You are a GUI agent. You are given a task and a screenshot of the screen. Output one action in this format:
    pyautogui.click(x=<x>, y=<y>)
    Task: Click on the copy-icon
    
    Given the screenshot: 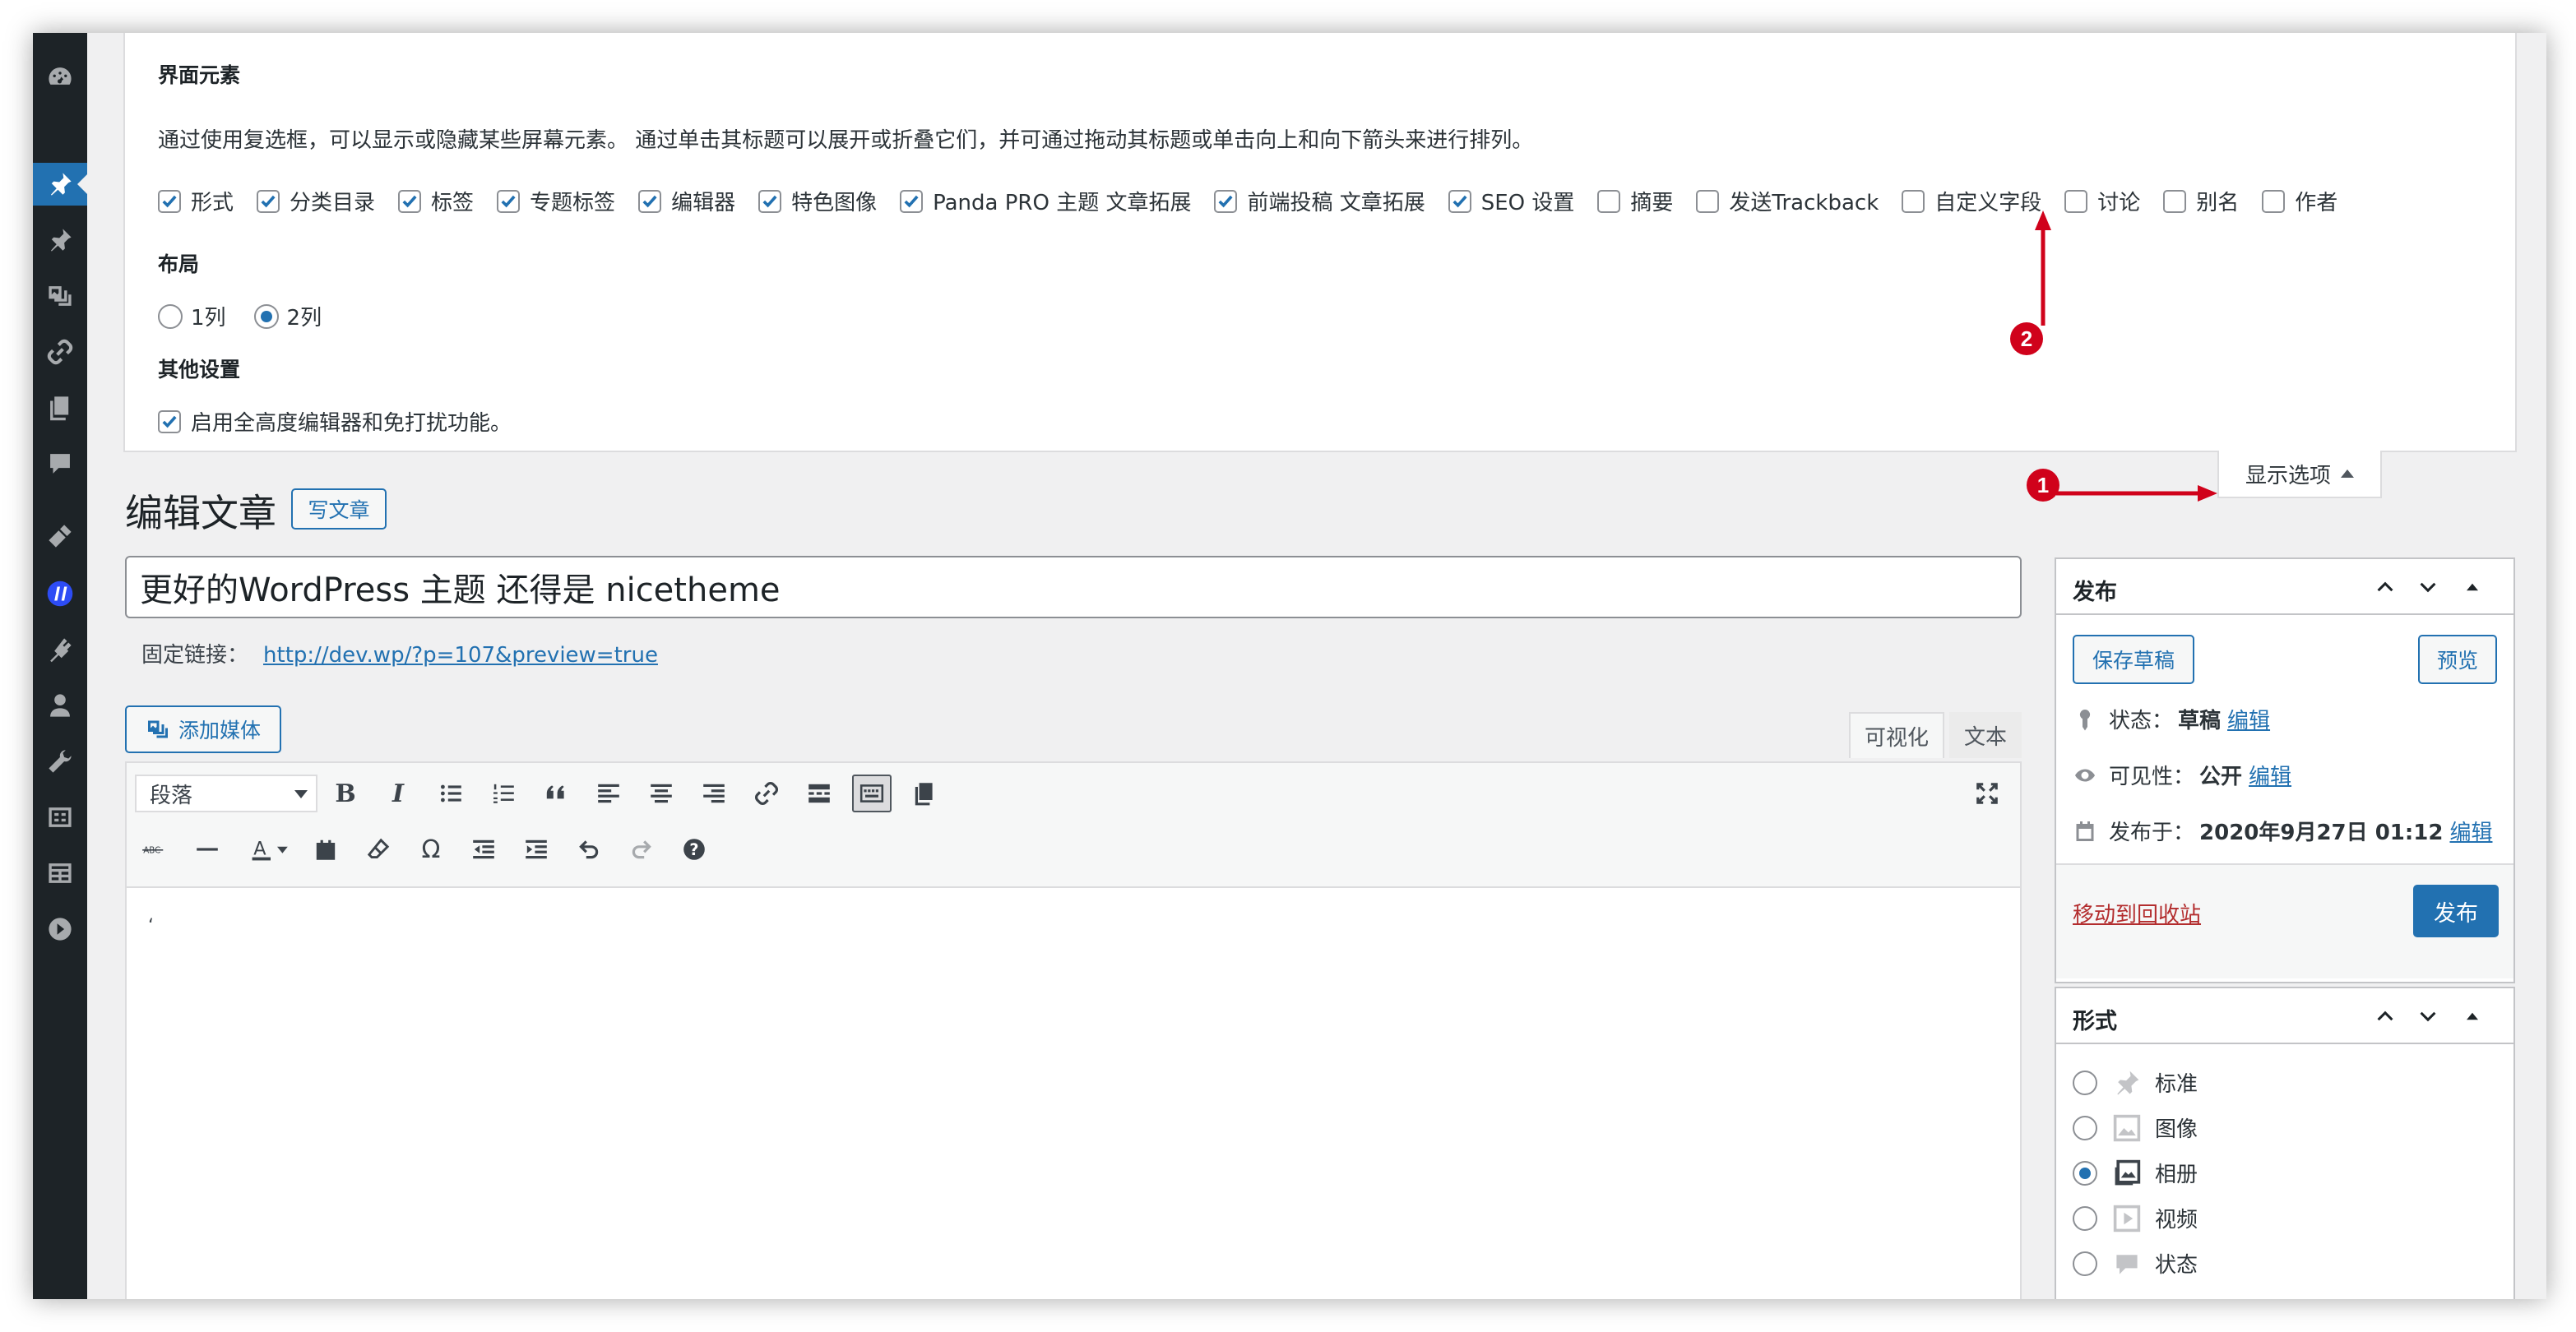 What is the action you would take?
    pyautogui.click(x=924, y=793)
    